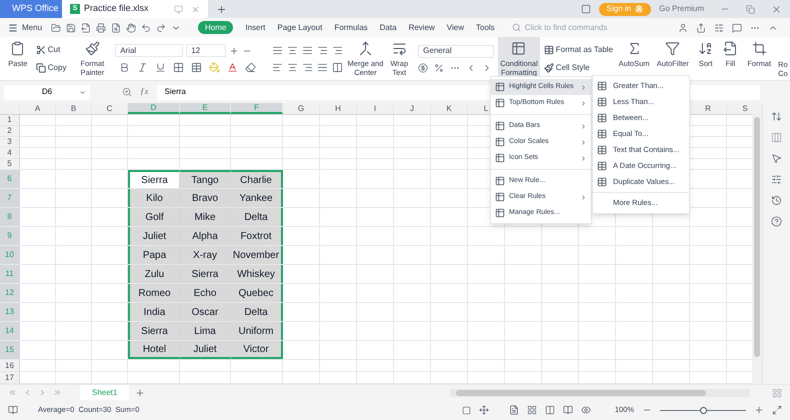 The width and height of the screenshot is (790, 420). I want to click on row-header: 17, so click(10, 377).